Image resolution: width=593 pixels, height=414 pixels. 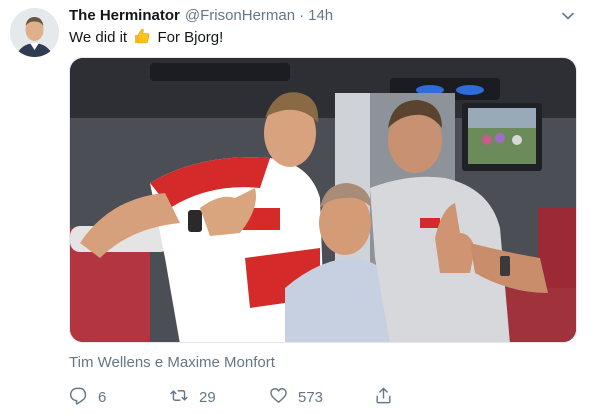 I want to click on share-button, so click(x=389, y=397).